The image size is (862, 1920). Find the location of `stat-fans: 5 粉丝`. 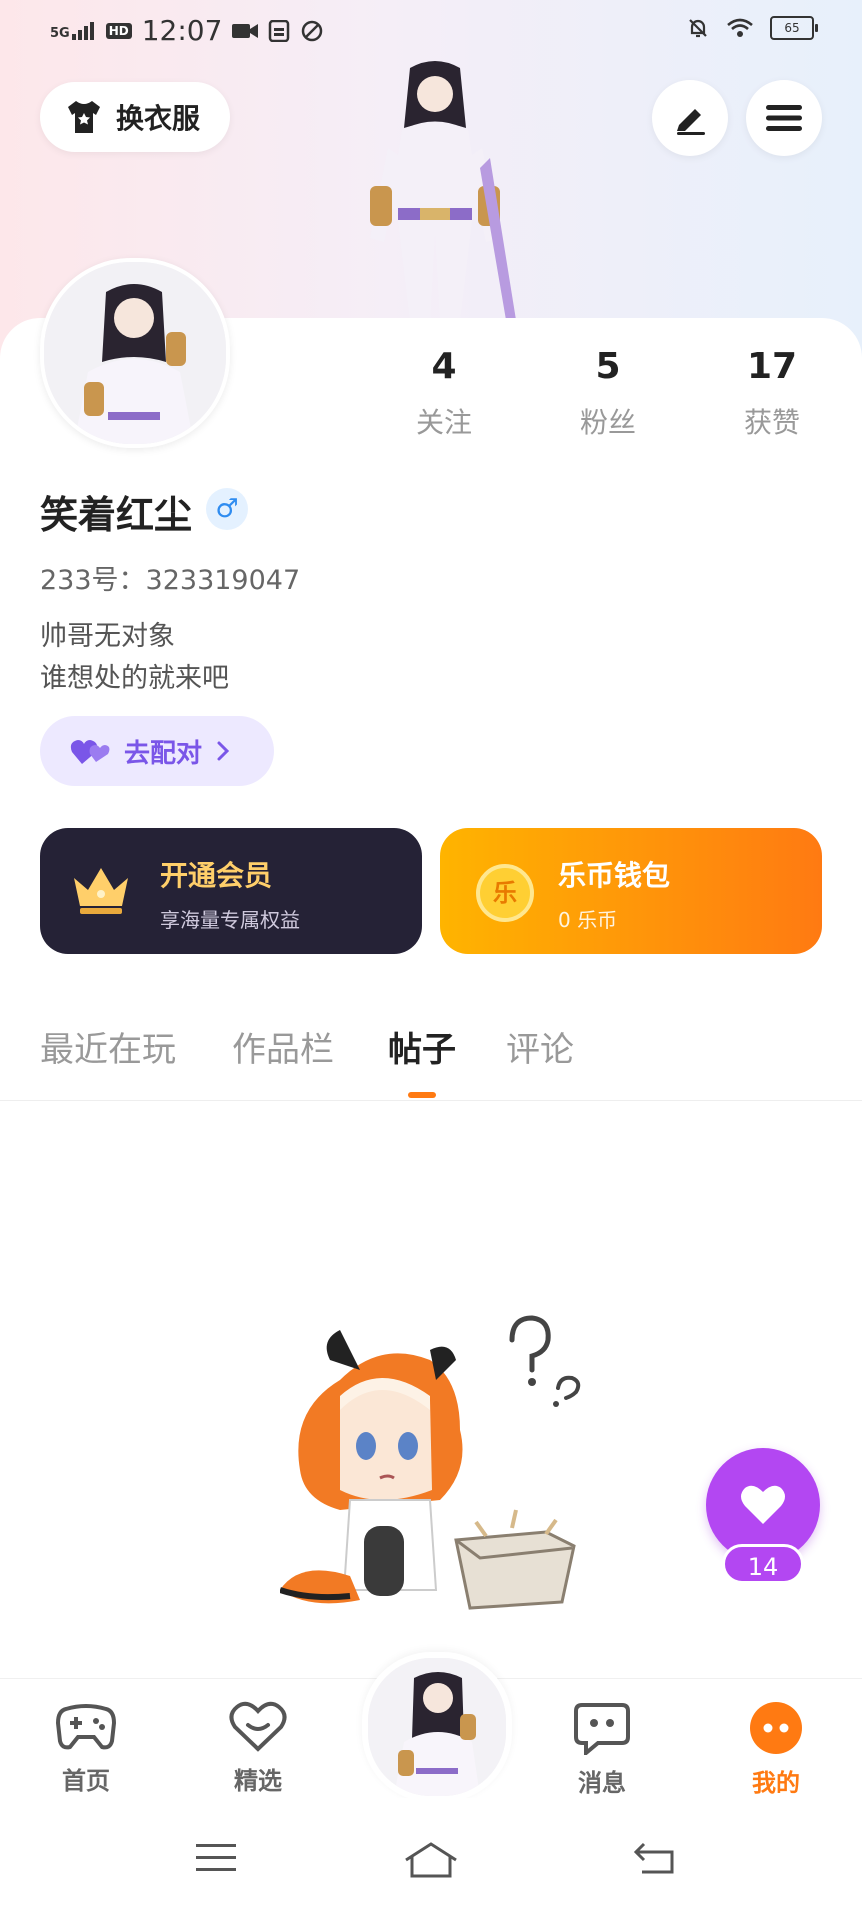

stat-fans: 5 粉丝 is located at coordinates (608, 393).